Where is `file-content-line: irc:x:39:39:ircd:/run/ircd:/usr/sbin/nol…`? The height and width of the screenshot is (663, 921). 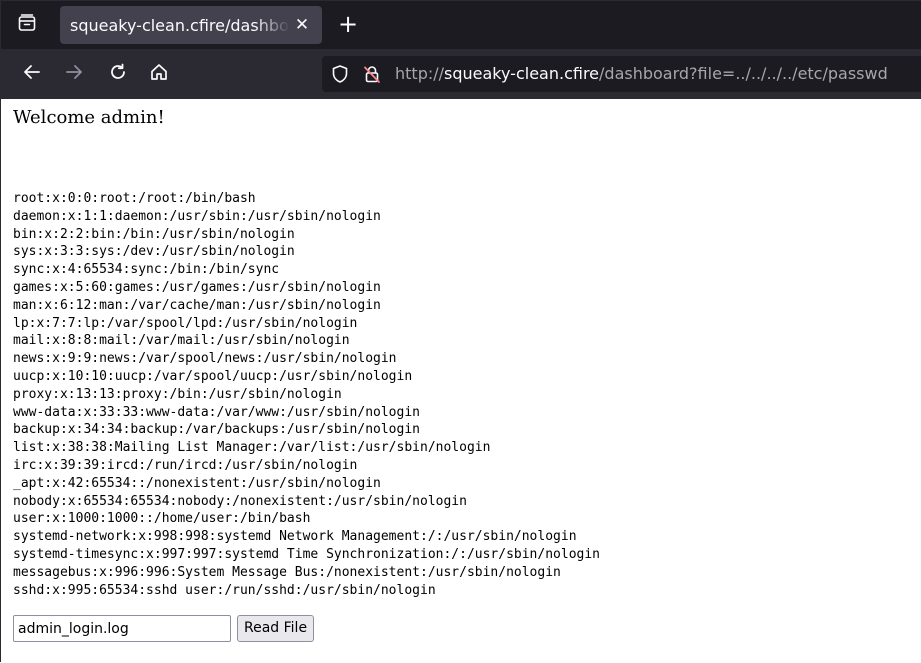
file-content-line: irc:x:39:39:ircd:/run/ircd:/usr/sbin/nol… is located at coordinates (185, 465).